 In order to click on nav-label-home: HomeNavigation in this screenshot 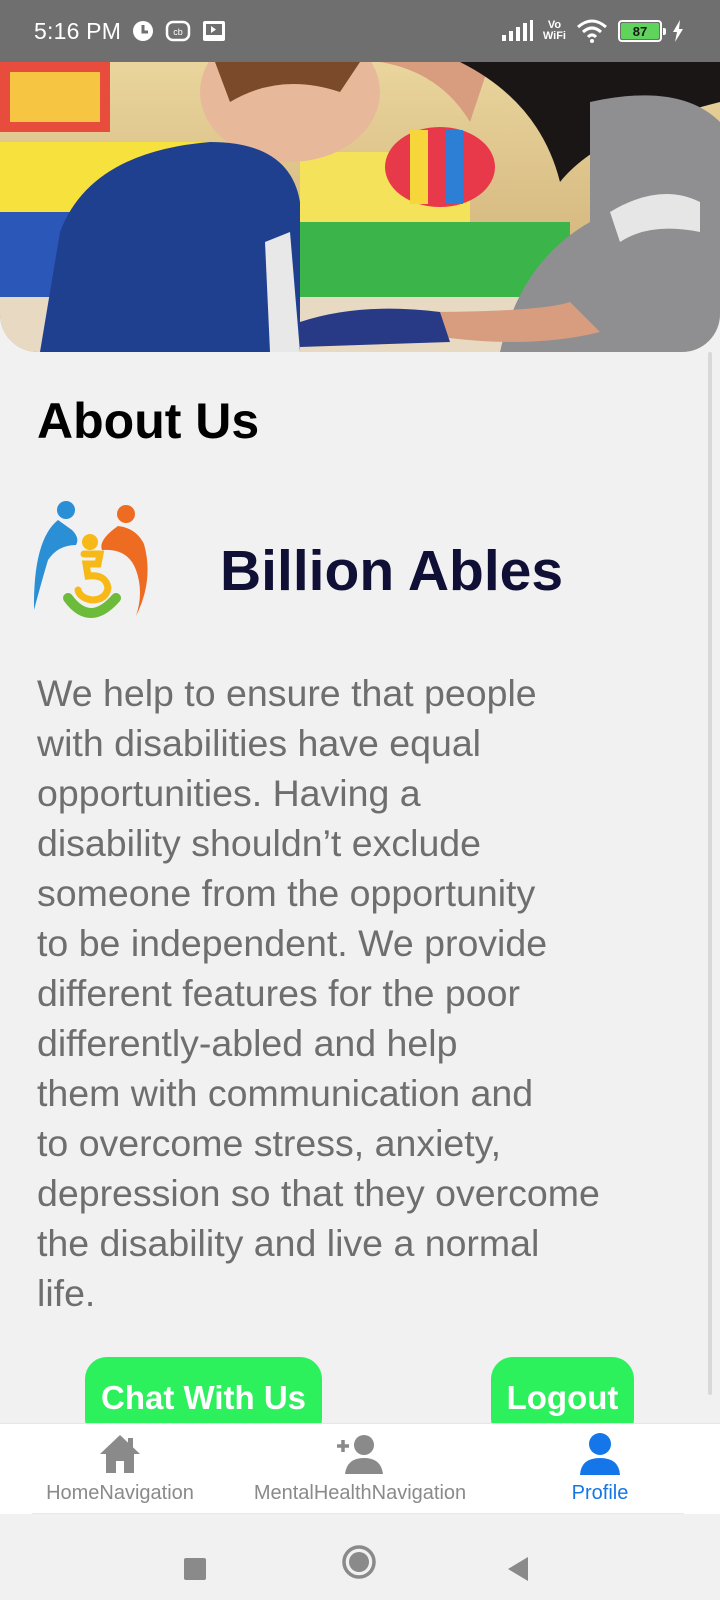, I will do `click(120, 1493)`.